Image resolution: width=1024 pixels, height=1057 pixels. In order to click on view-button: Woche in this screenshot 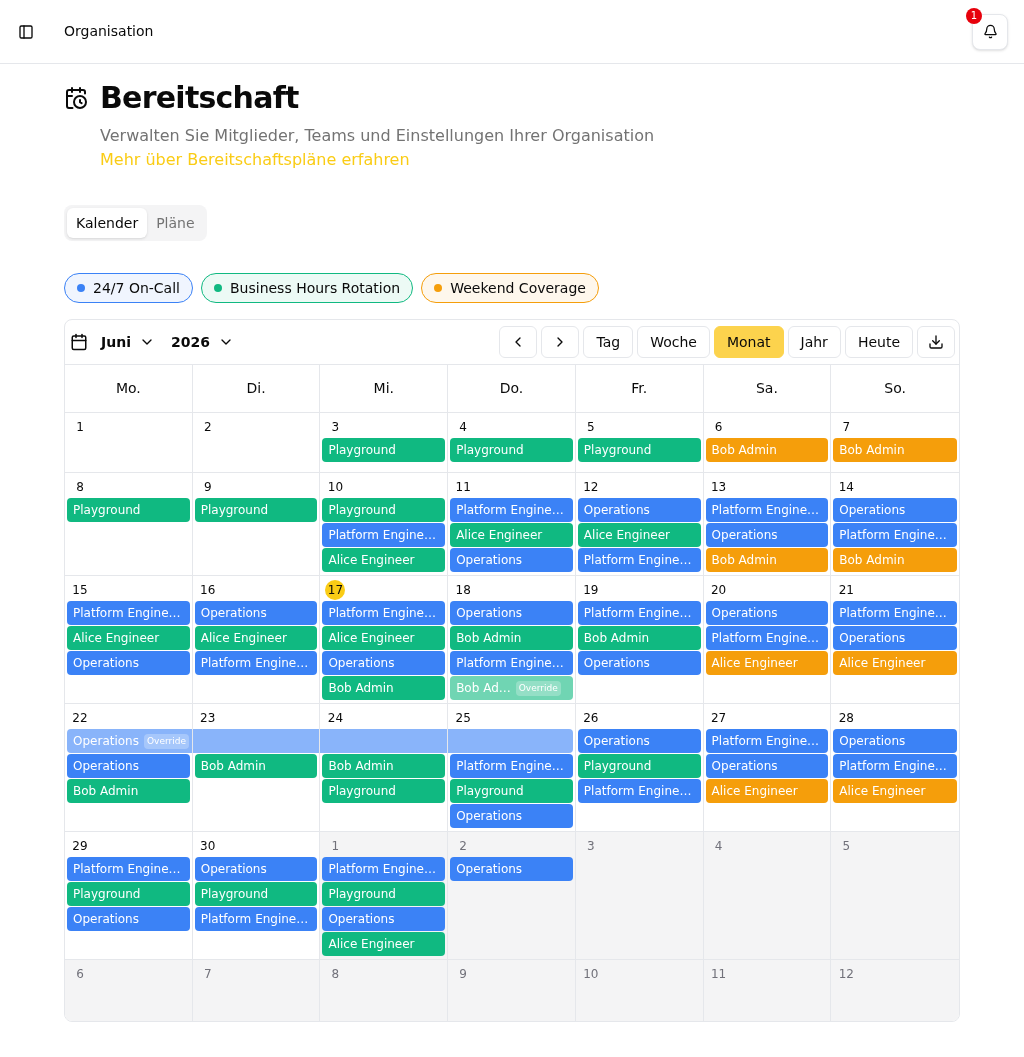, I will do `click(673, 342)`.